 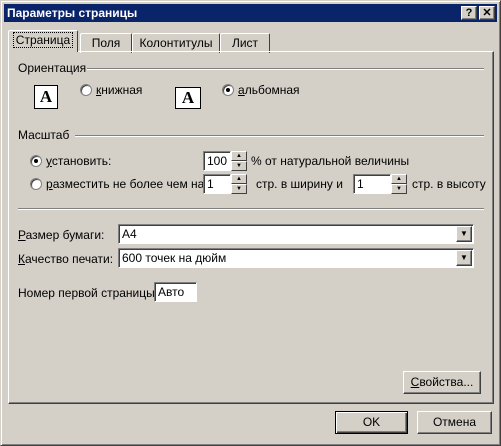 I want to click on print-quality-value: 600 точек на дюйм, so click(x=174, y=258).